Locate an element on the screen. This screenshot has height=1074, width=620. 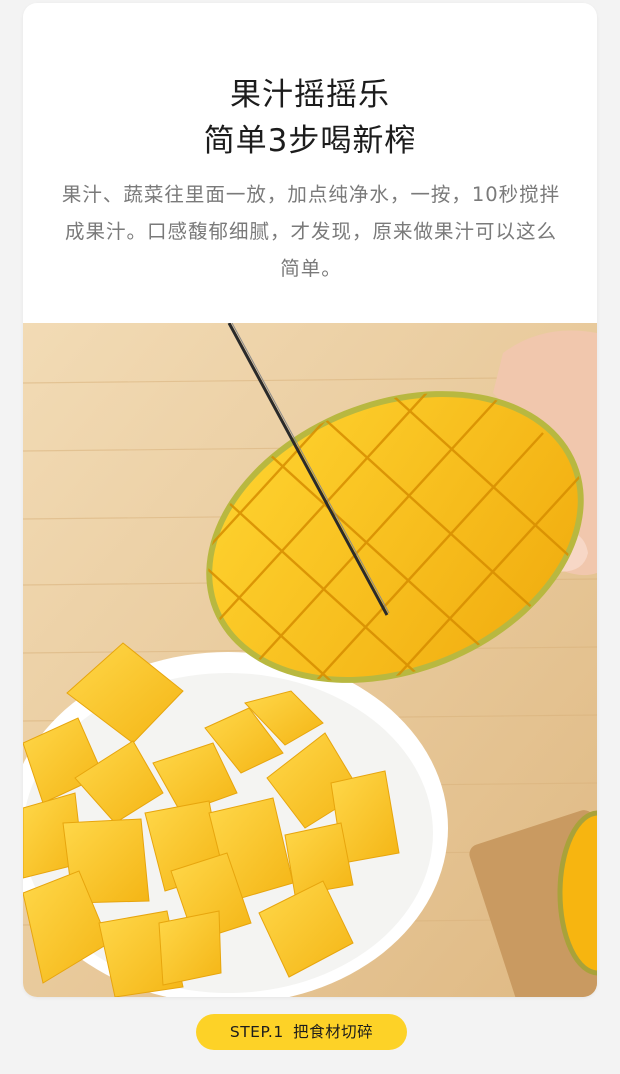
page-subtitle: 简单3步喝新榨 is located at coordinates (310, 141).